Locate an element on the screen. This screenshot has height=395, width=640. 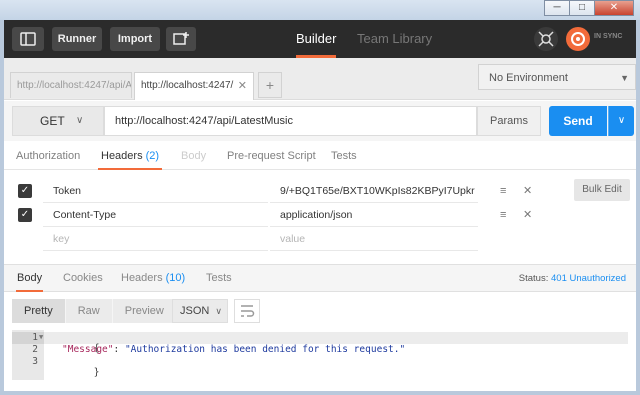
tab-pre-request-script: Pre-request Script is located at coordinates (271, 156).